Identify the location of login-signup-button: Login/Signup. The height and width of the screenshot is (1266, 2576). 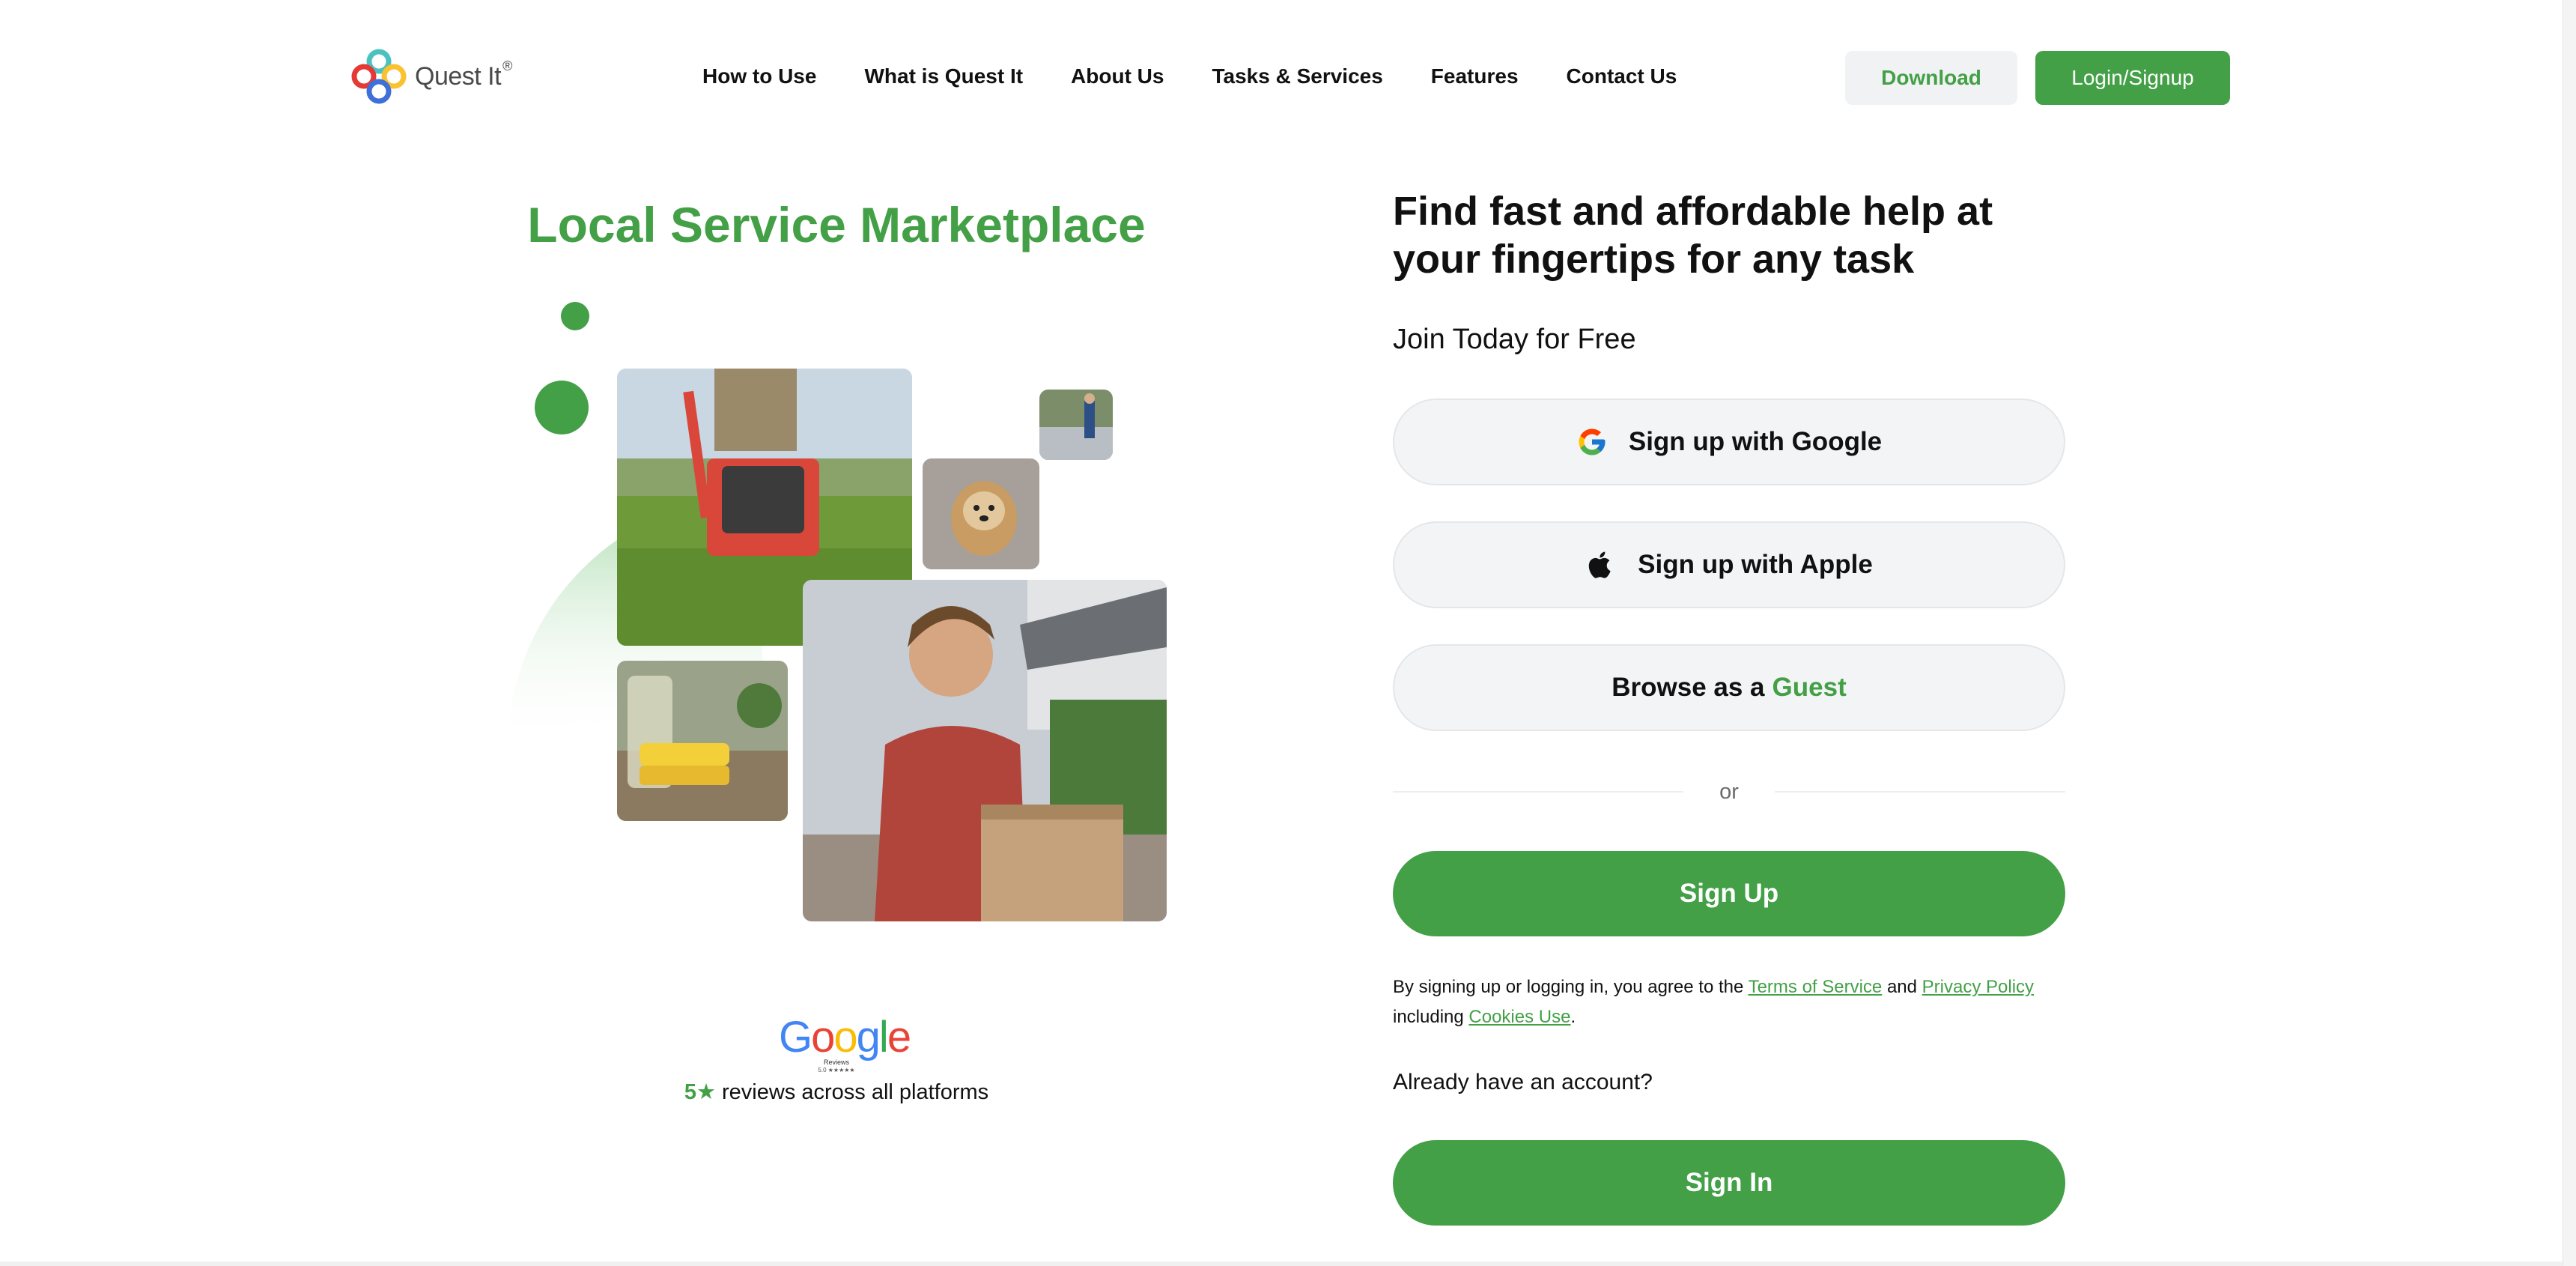
(2132, 78).